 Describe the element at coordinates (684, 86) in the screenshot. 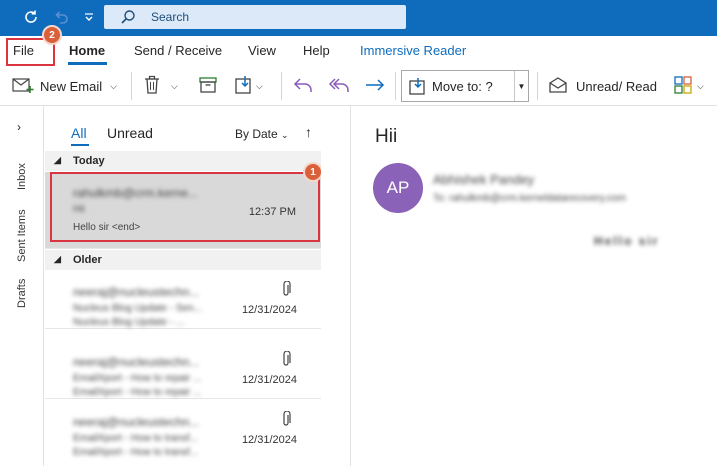

I see `categorize-icon` at that location.